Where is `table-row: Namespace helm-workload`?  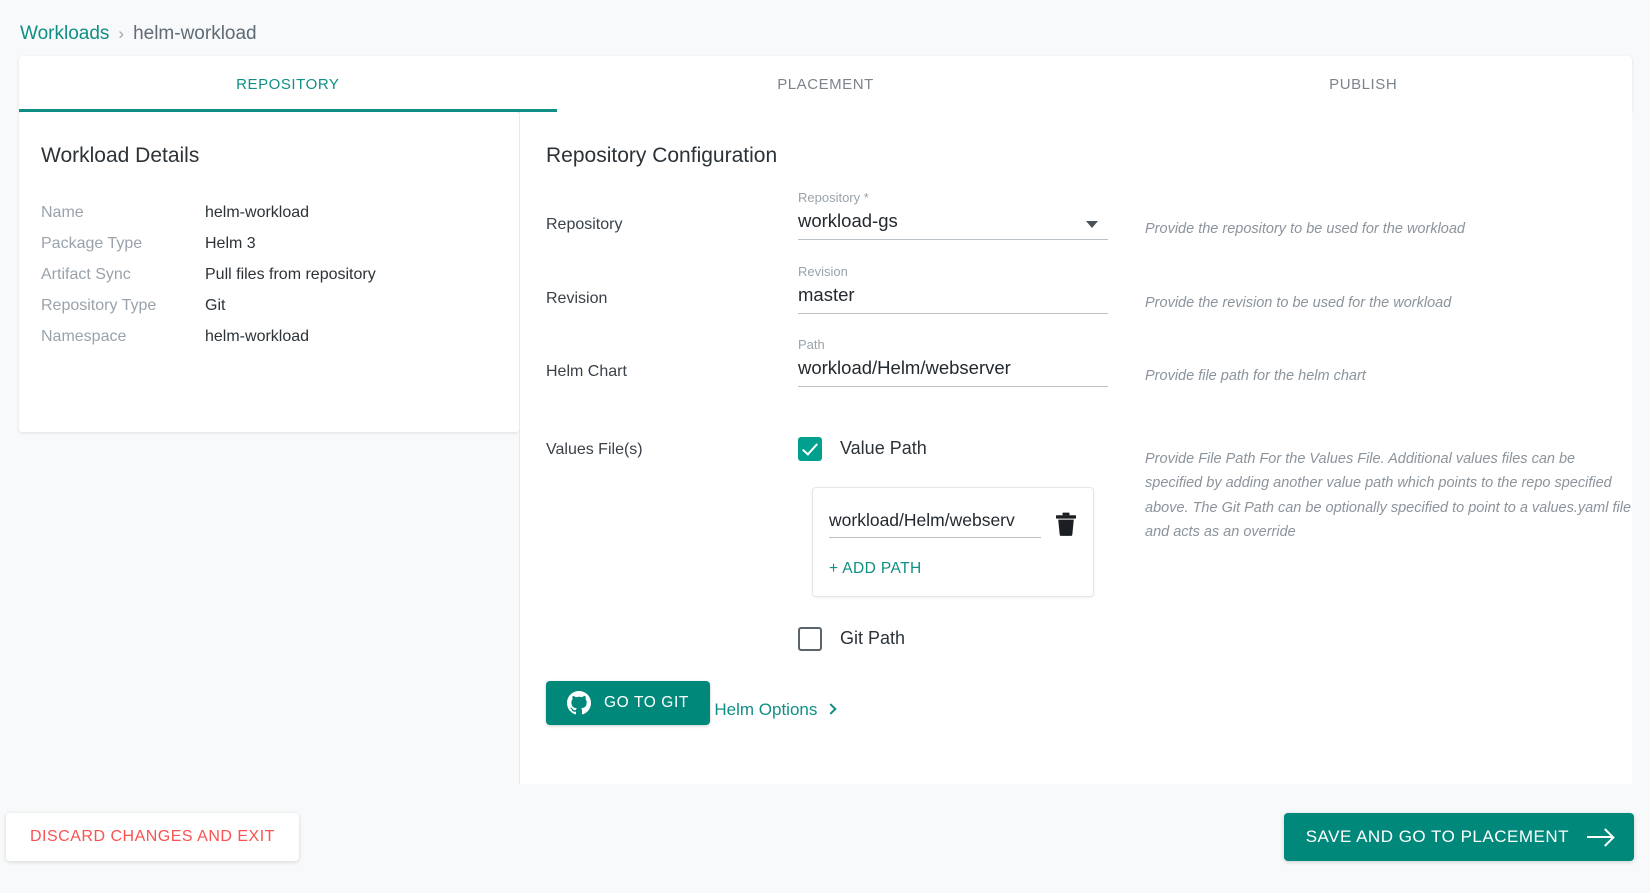
table-row: Namespace helm-workload is located at coordinates (269, 339).